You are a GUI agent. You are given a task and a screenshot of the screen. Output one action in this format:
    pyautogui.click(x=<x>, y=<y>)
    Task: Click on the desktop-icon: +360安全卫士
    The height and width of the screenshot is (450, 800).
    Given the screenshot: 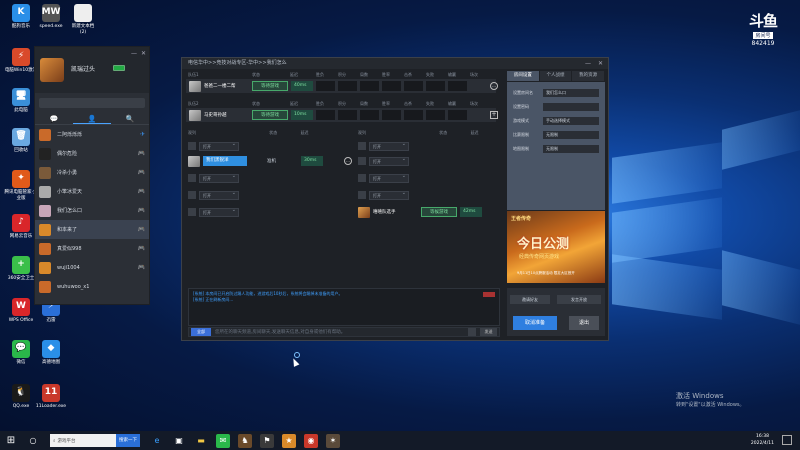 What is the action you would take?
    pyautogui.click(x=21, y=269)
    